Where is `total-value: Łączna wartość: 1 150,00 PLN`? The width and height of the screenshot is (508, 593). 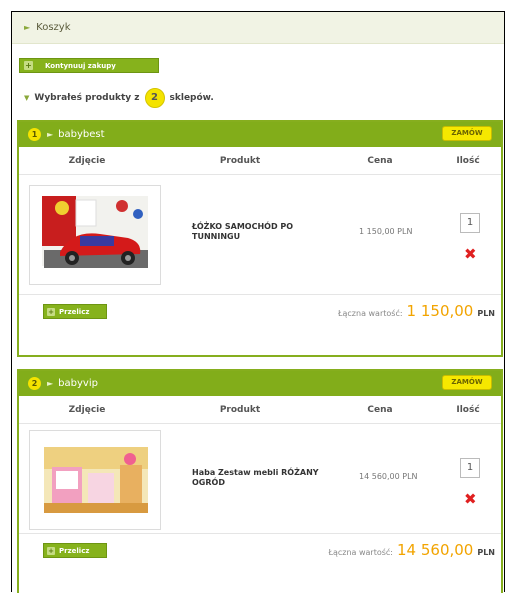
total-value: Łączna wartość: 1 150,00 PLN is located at coordinates (416, 311).